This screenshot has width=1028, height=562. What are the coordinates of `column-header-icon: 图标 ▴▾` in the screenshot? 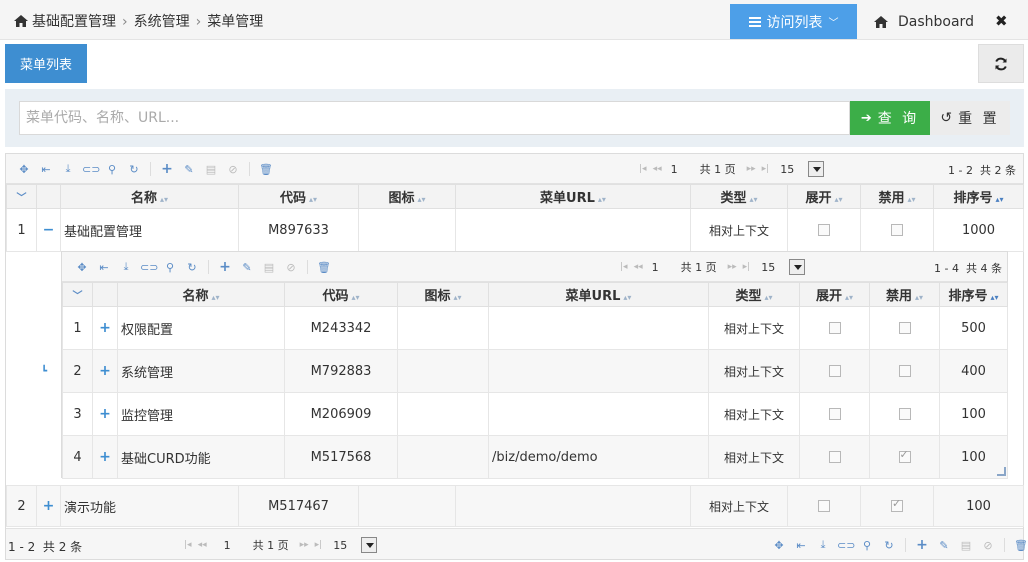 It's located at (443, 294).